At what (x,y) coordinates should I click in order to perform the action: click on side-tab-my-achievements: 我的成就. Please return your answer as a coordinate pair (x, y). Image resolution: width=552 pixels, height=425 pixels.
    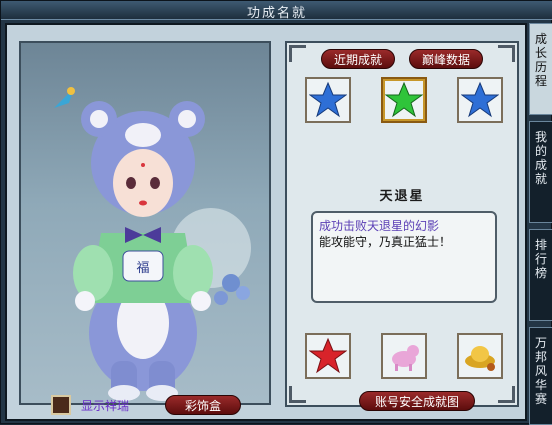
    Looking at the image, I should click on (540, 172).